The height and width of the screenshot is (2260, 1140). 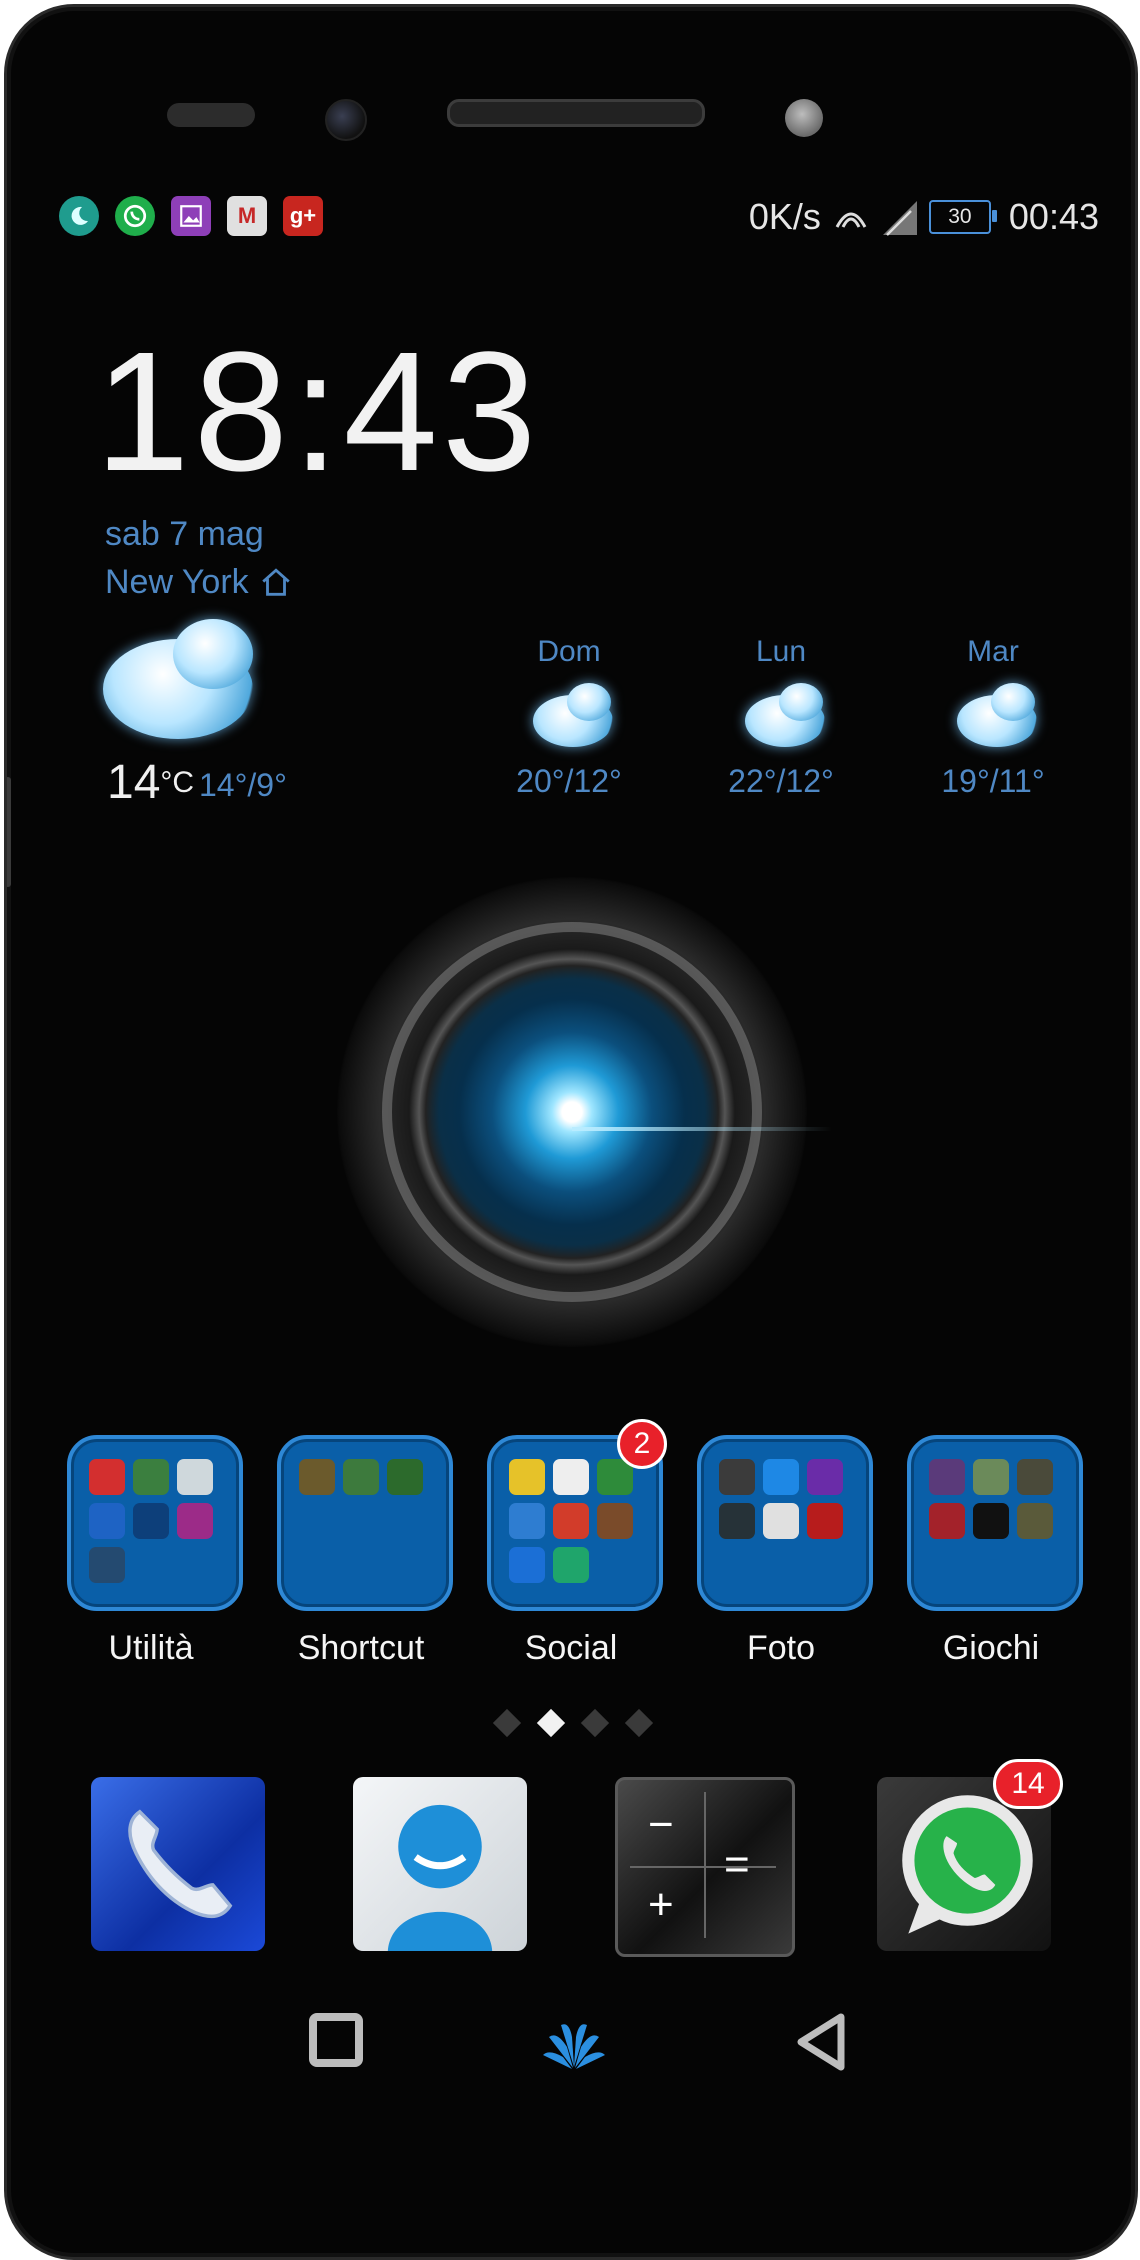 I want to click on forecast-day-1: Dom, so click(x=569, y=651).